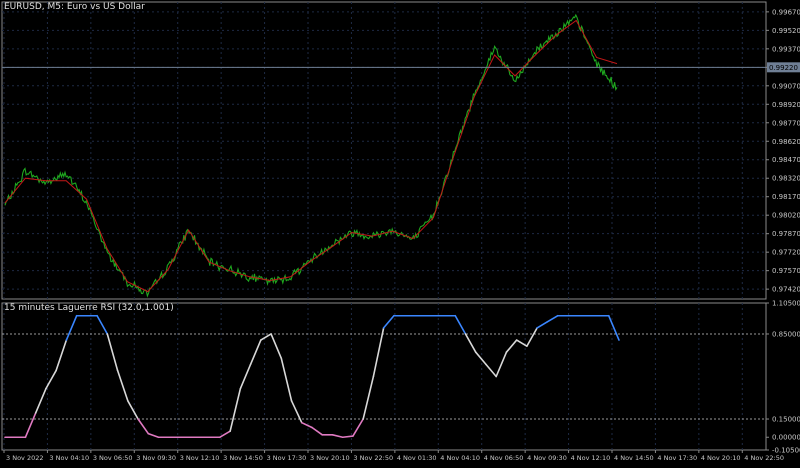  What do you see at coordinates (591, 458) in the screenshot?
I see `time-axis-label: 4 Nov 12:10` at bounding box center [591, 458].